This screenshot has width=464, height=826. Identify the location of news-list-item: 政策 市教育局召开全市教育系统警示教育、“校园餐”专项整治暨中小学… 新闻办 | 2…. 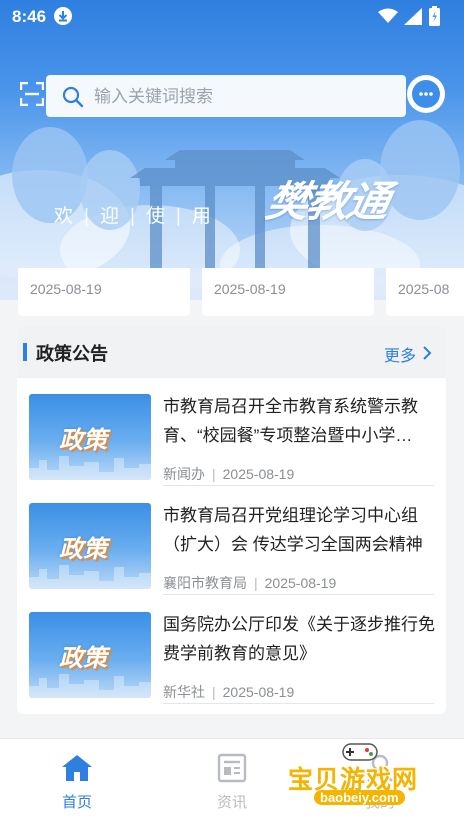
(231, 432).